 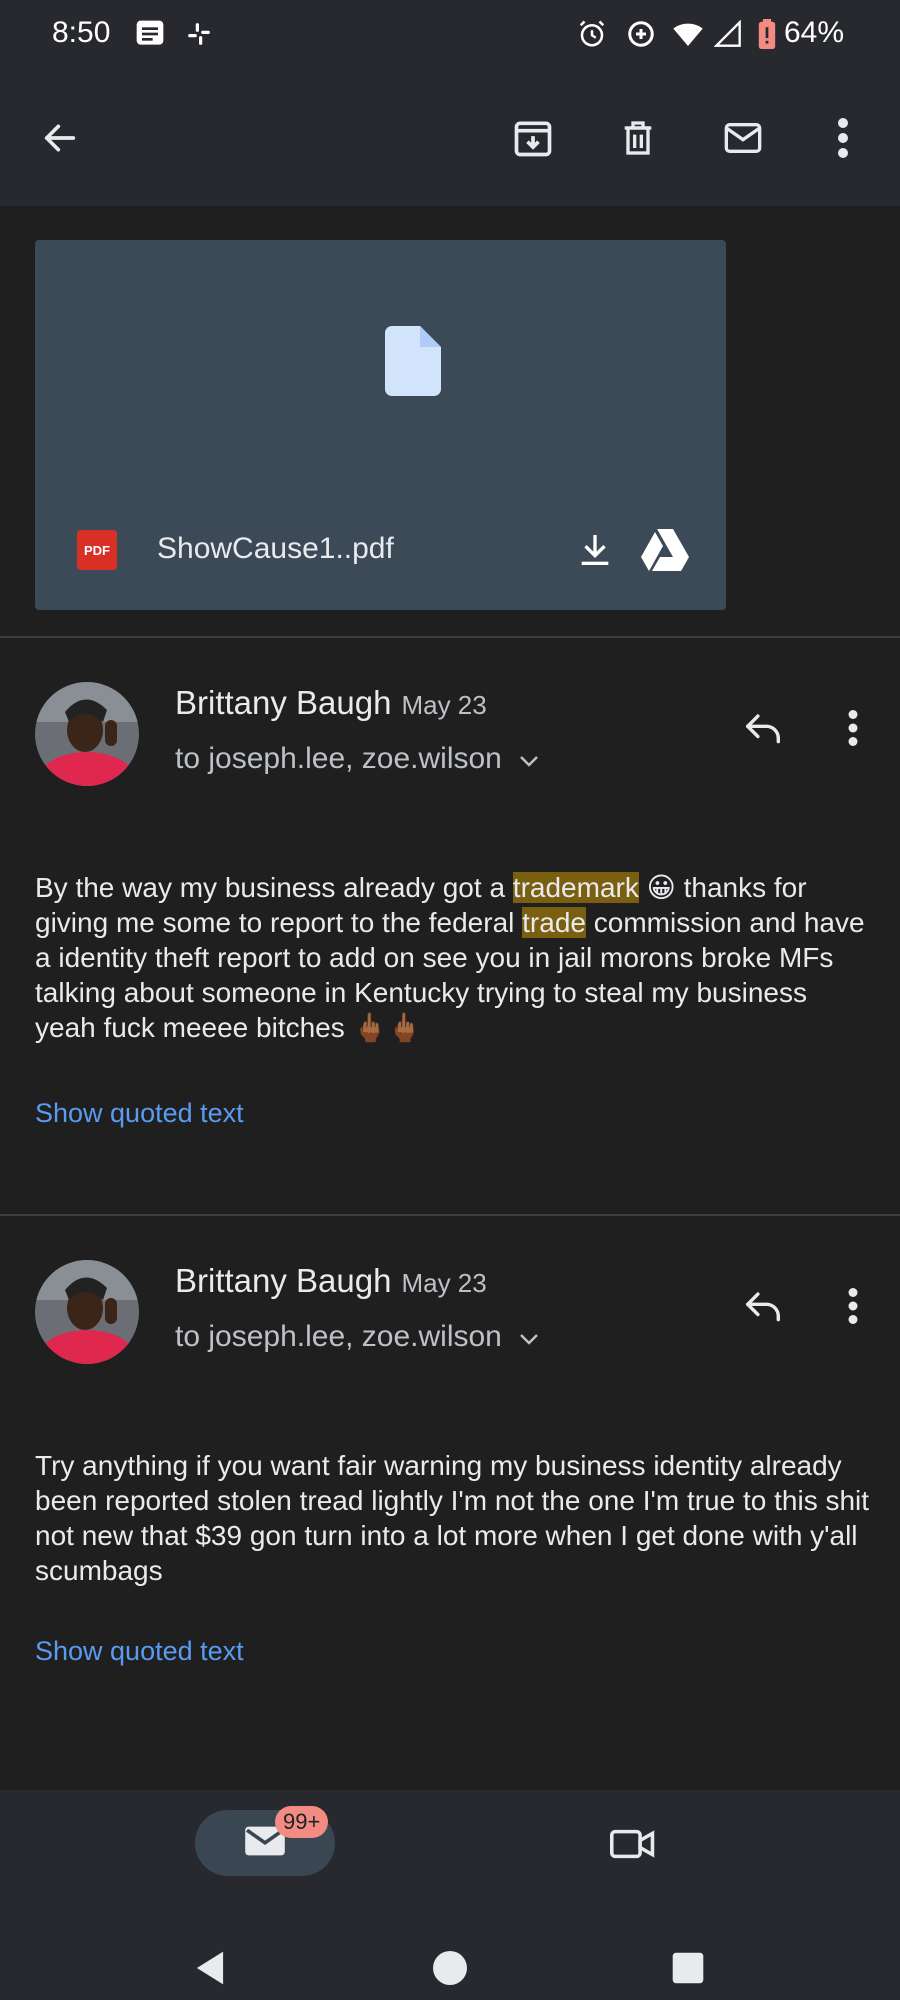 What do you see at coordinates (60, 138) in the screenshot?
I see `back-arrow-icon` at bounding box center [60, 138].